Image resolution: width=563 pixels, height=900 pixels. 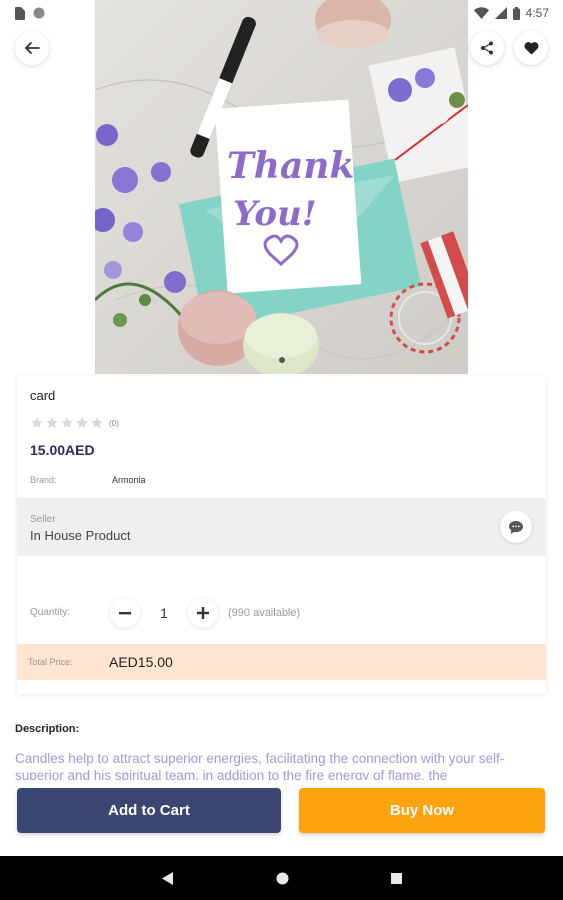 What do you see at coordinates (281, 13) in the screenshot?
I see `status-bar: 4:57` at bounding box center [281, 13].